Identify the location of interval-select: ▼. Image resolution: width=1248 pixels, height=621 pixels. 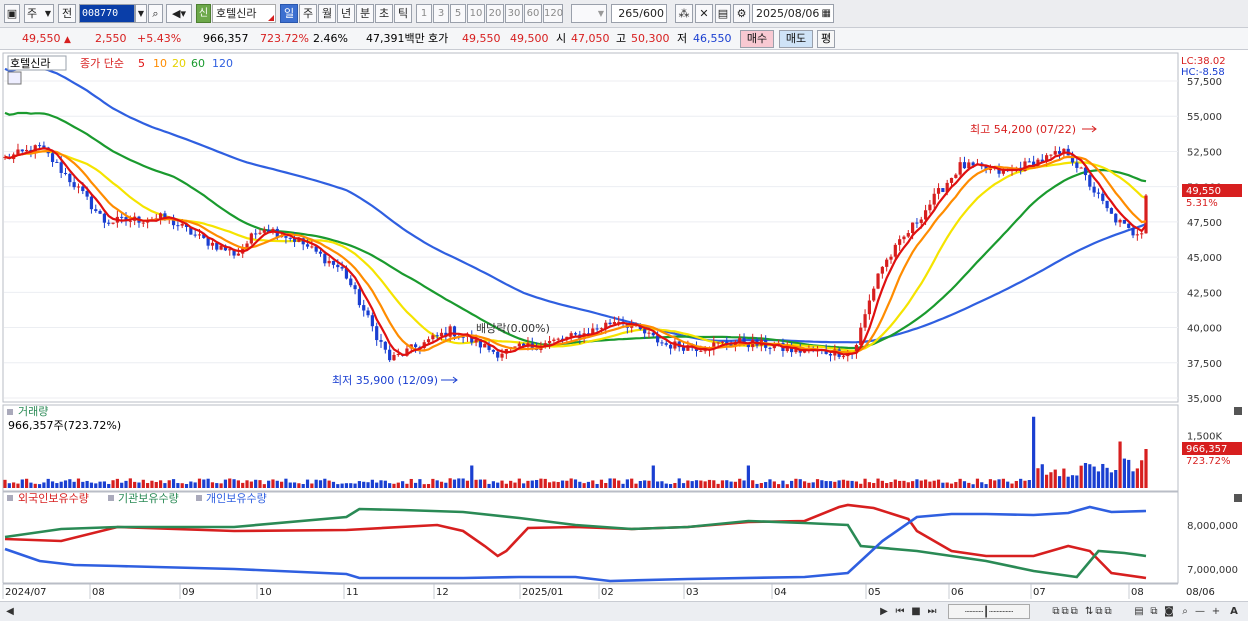
(589, 13).